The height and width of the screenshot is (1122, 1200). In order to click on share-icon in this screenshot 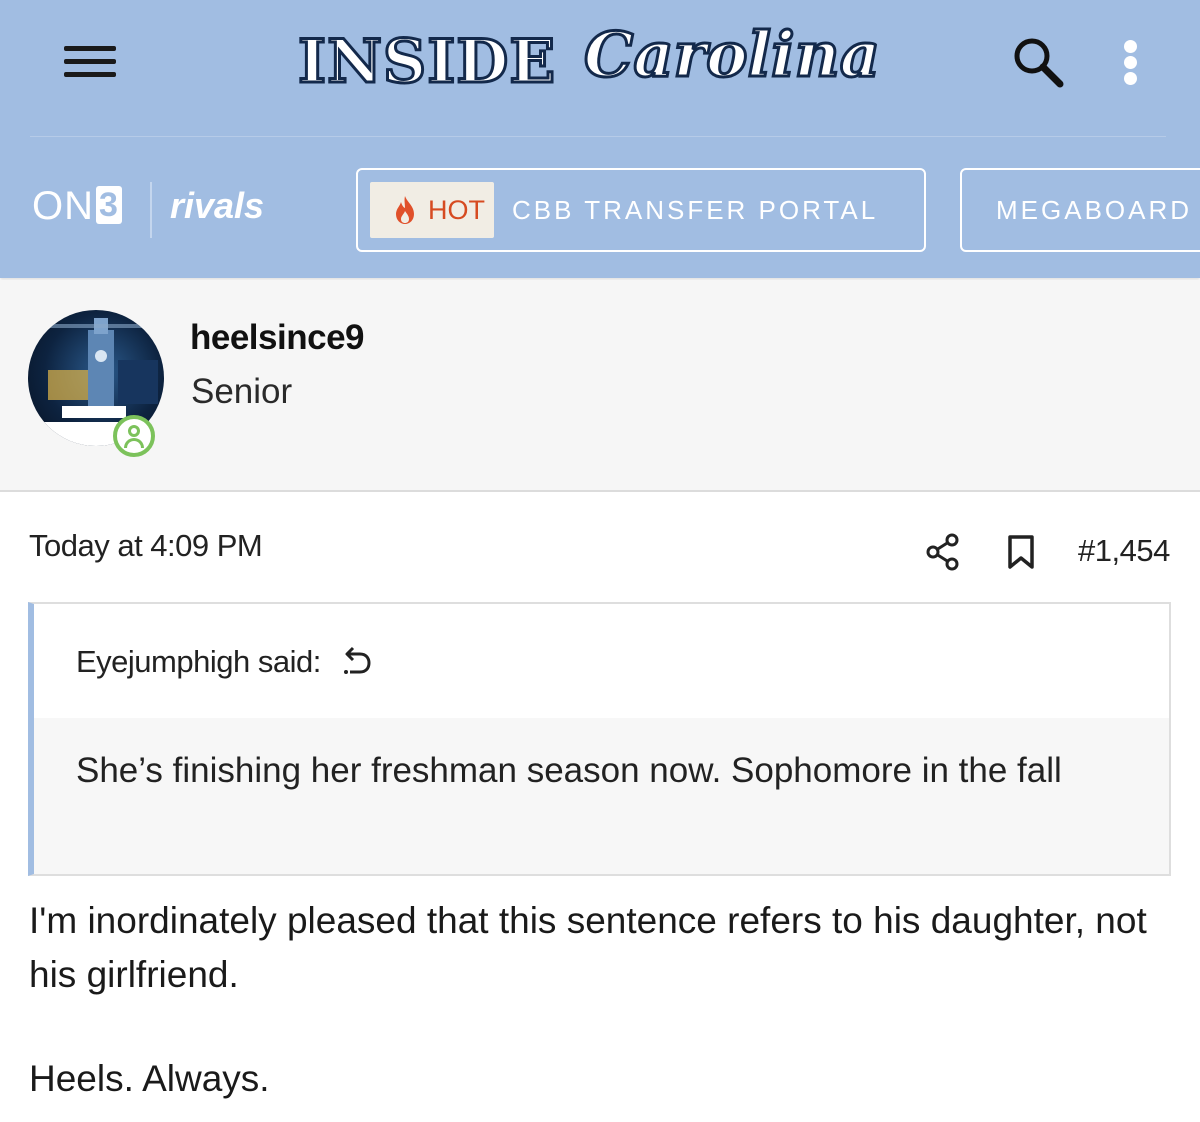, I will do `click(943, 552)`.